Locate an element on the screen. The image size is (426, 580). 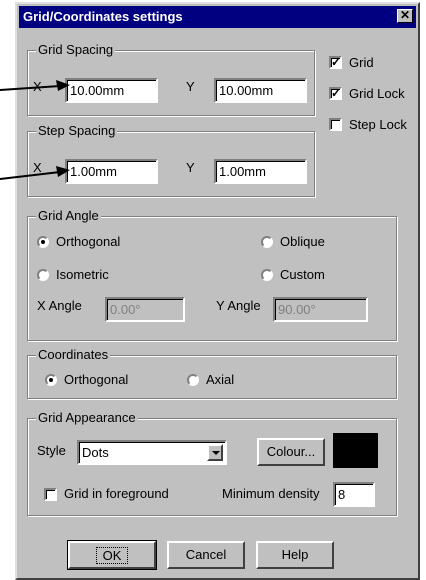
grid-lock-checkbox: ✓ is located at coordinates (335, 93).